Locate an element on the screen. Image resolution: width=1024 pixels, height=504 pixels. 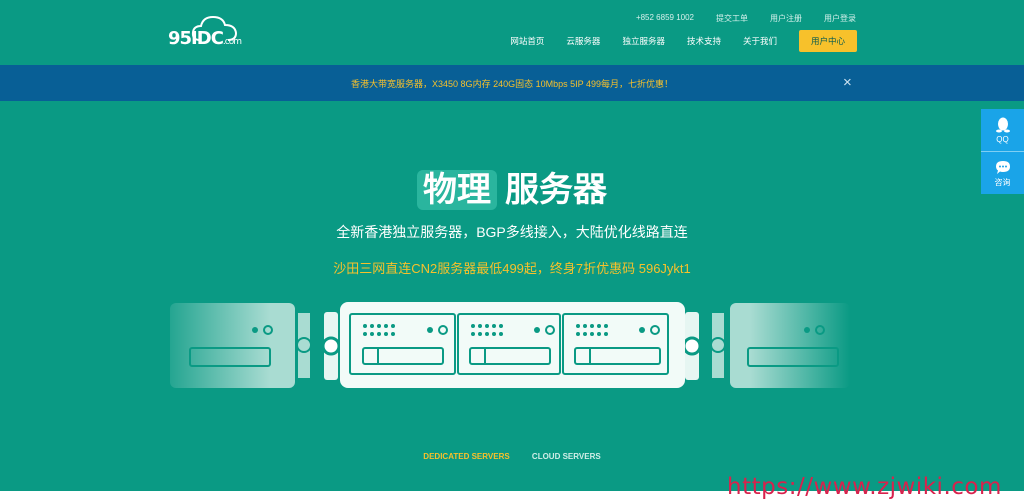
site-logo: 95IDC.com is located at coordinates (208, 32).